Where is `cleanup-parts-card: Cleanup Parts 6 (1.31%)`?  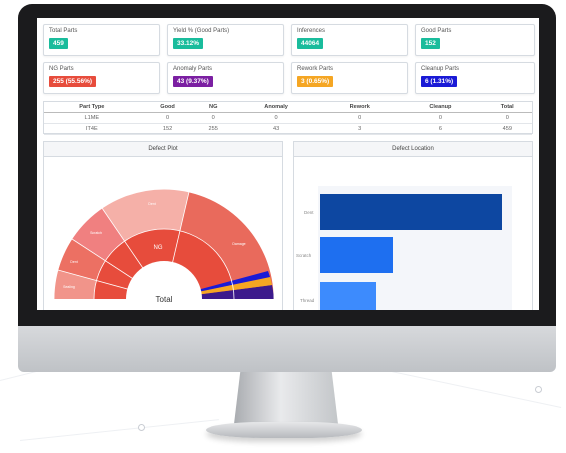
cleanup-parts-card: Cleanup Parts 6 (1.31%) is located at coordinates (475, 78).